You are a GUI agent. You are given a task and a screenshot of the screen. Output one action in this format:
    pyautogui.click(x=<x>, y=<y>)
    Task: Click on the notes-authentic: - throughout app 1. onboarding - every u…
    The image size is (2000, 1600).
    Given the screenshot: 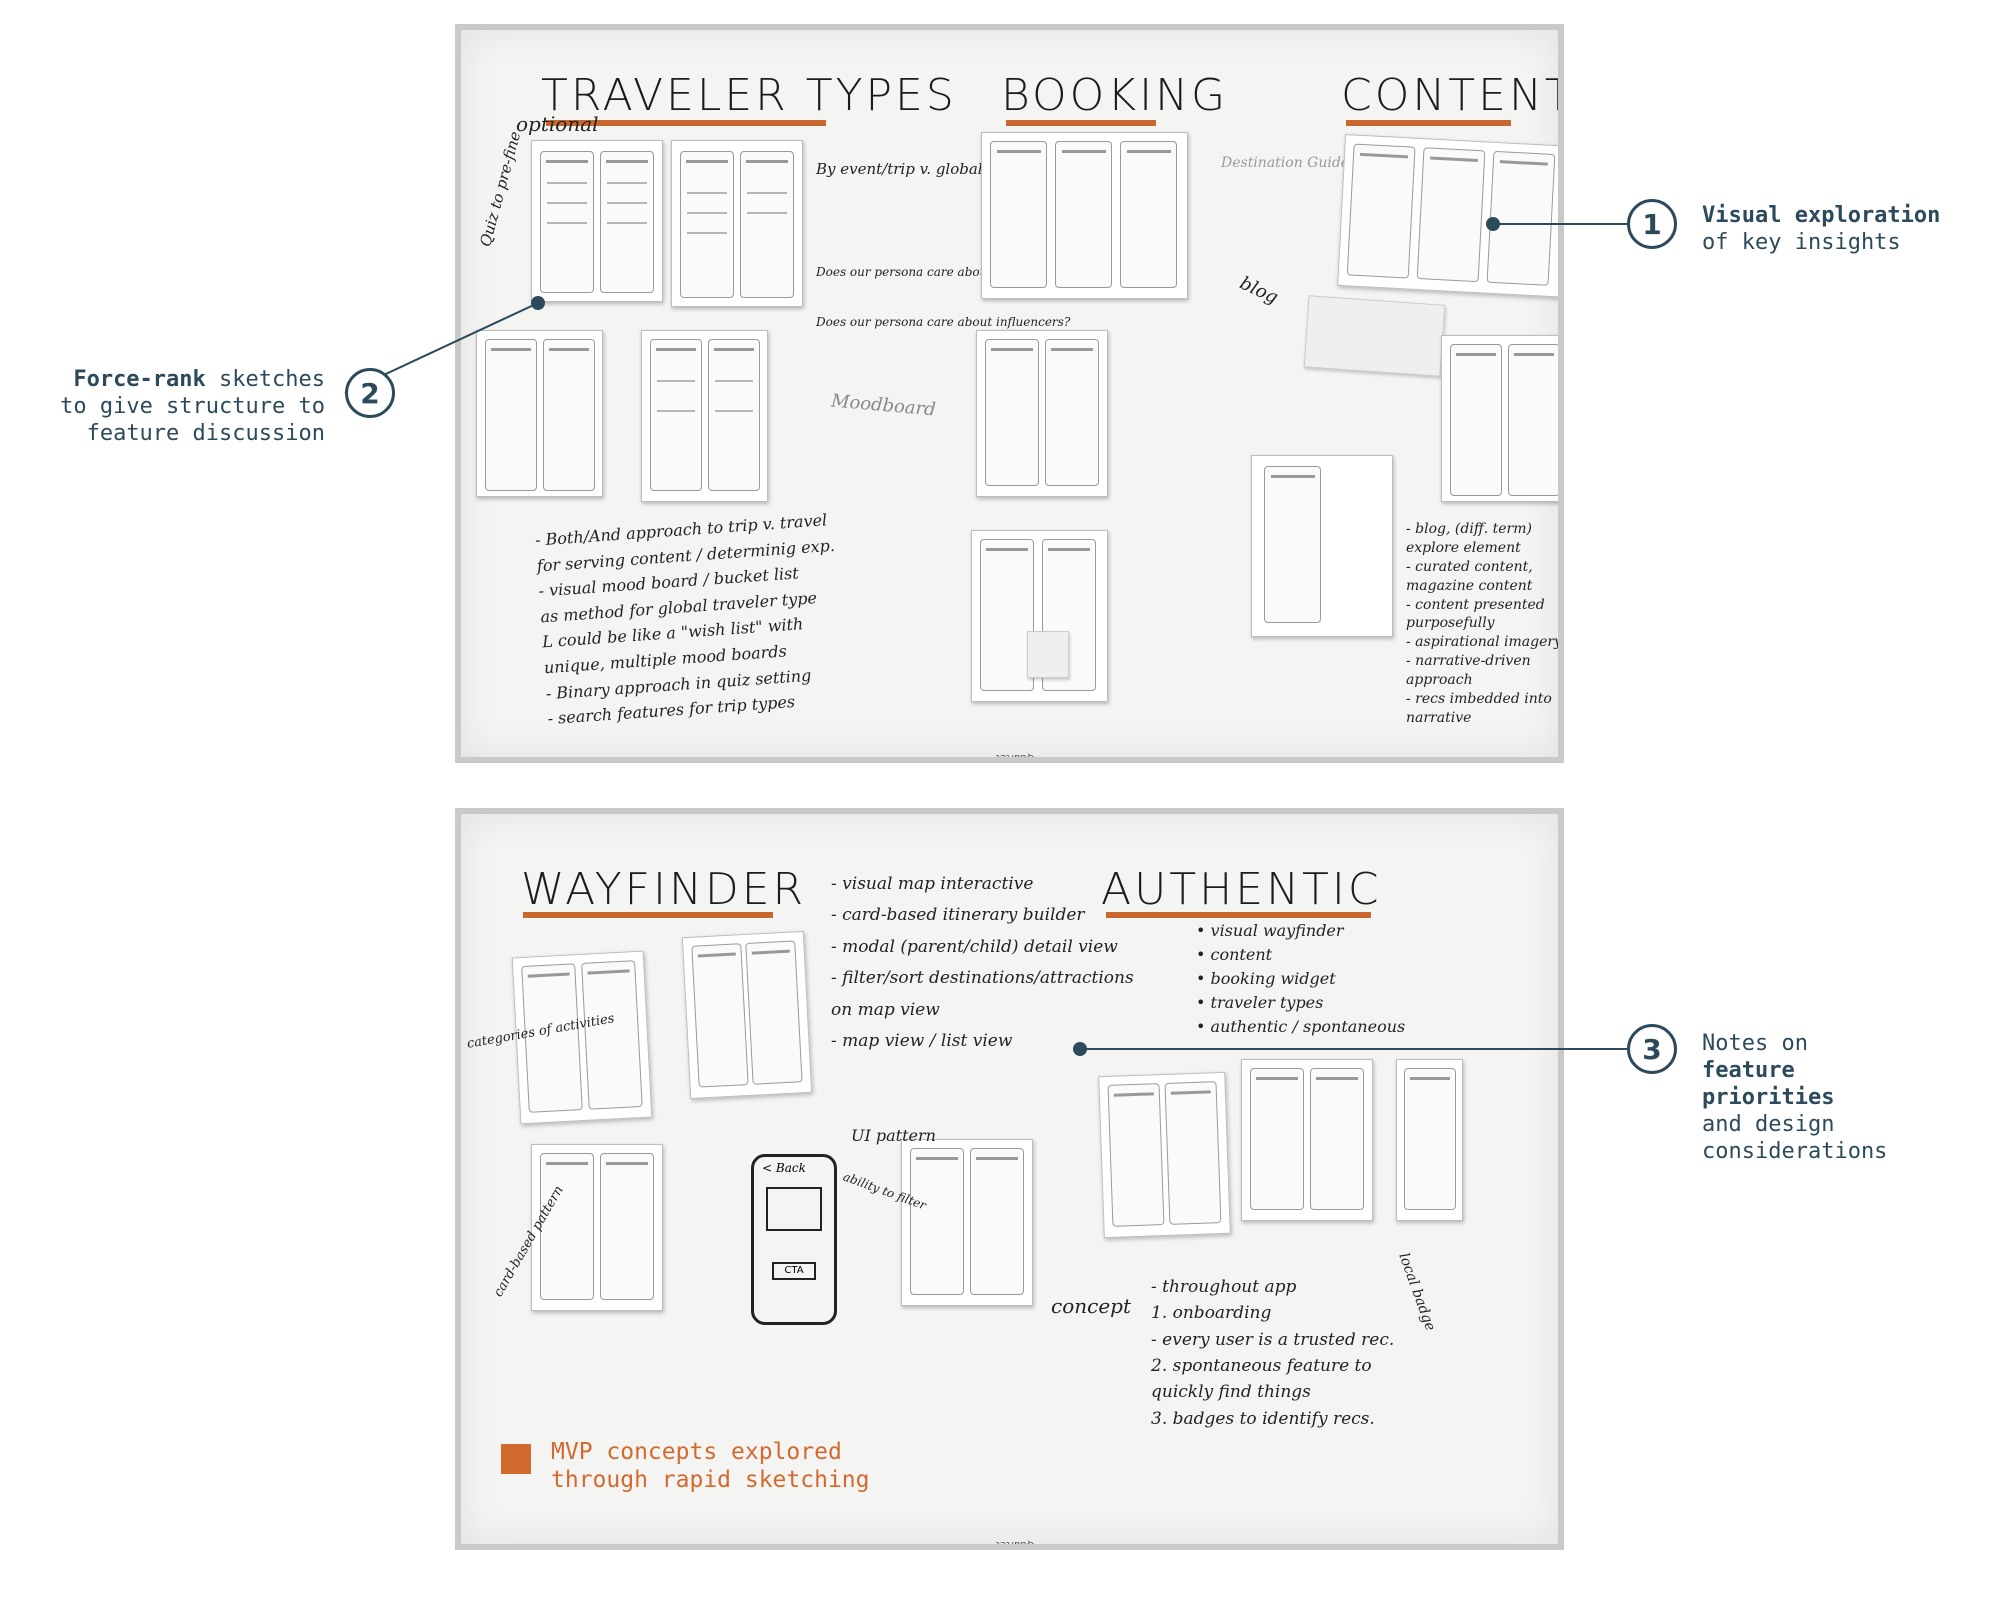 What is the action you would take?
    pyautogui.click(x=1273, y=1353)
    